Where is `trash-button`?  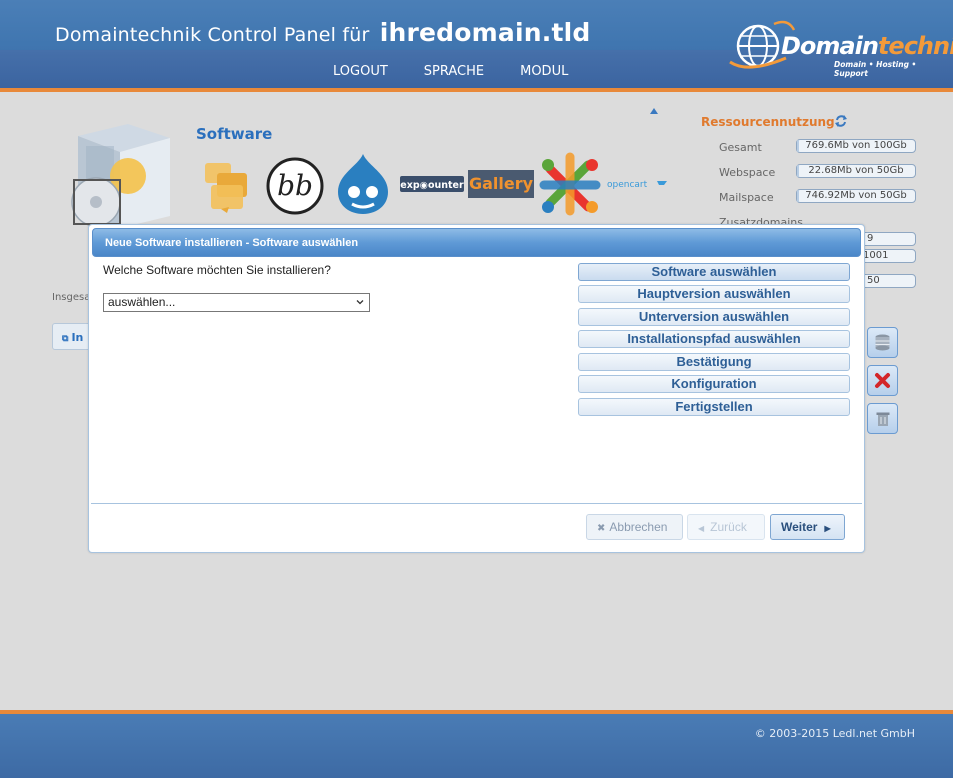 trash-button is located at coordinates (882, 418).